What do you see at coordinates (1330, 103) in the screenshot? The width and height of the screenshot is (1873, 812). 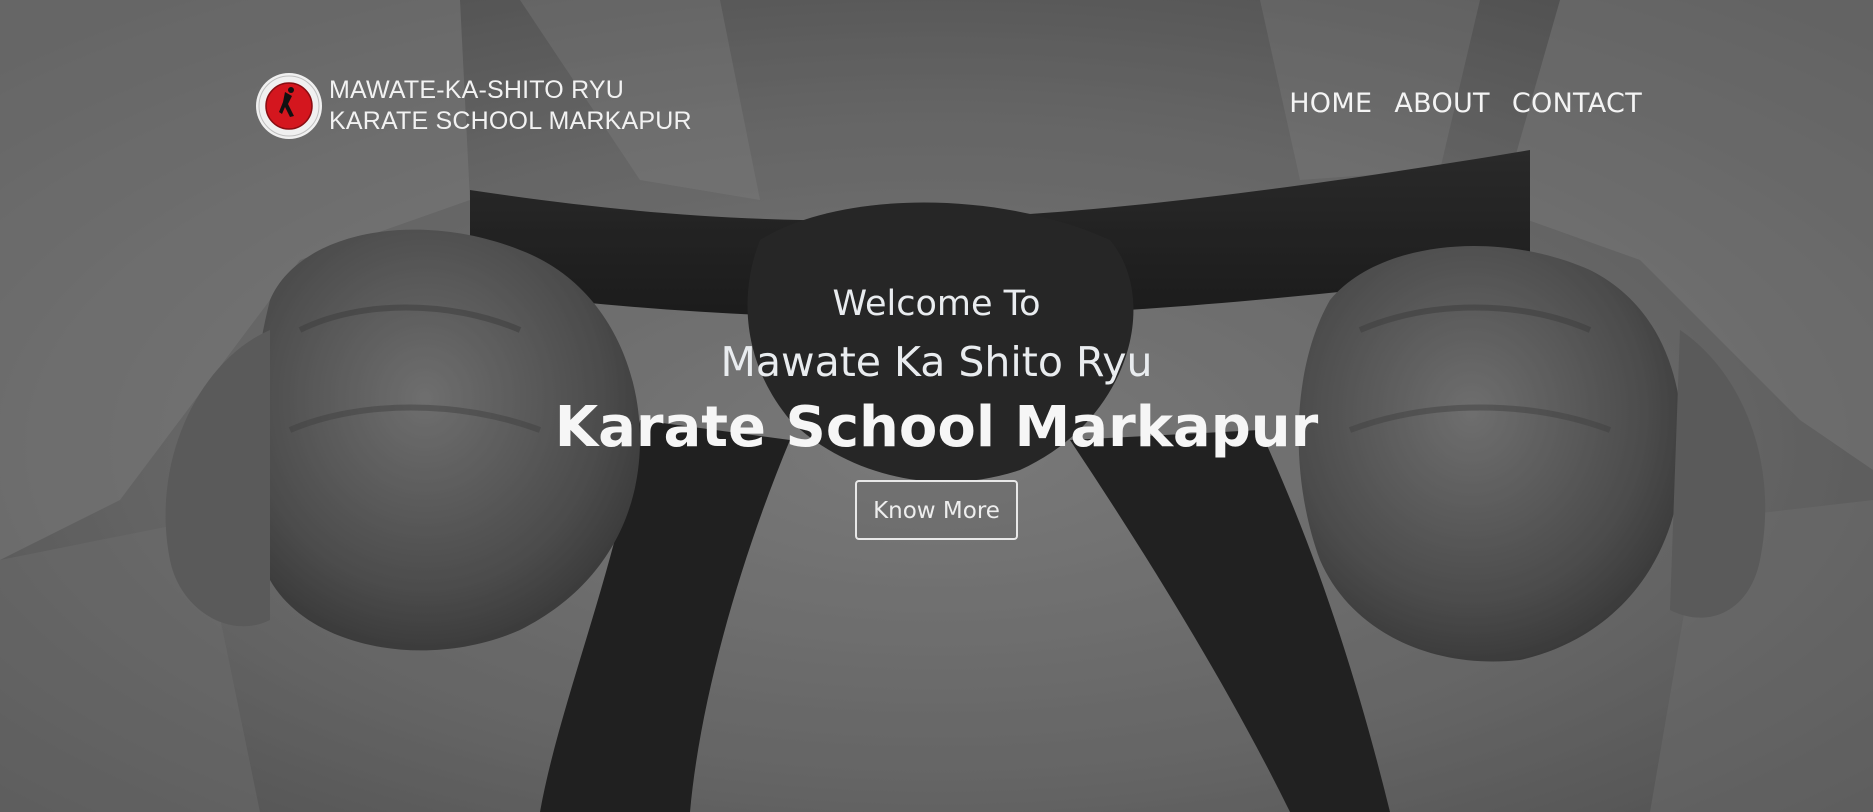 I see `nav-home-link: HOME` at bounding box center [1330, 103].